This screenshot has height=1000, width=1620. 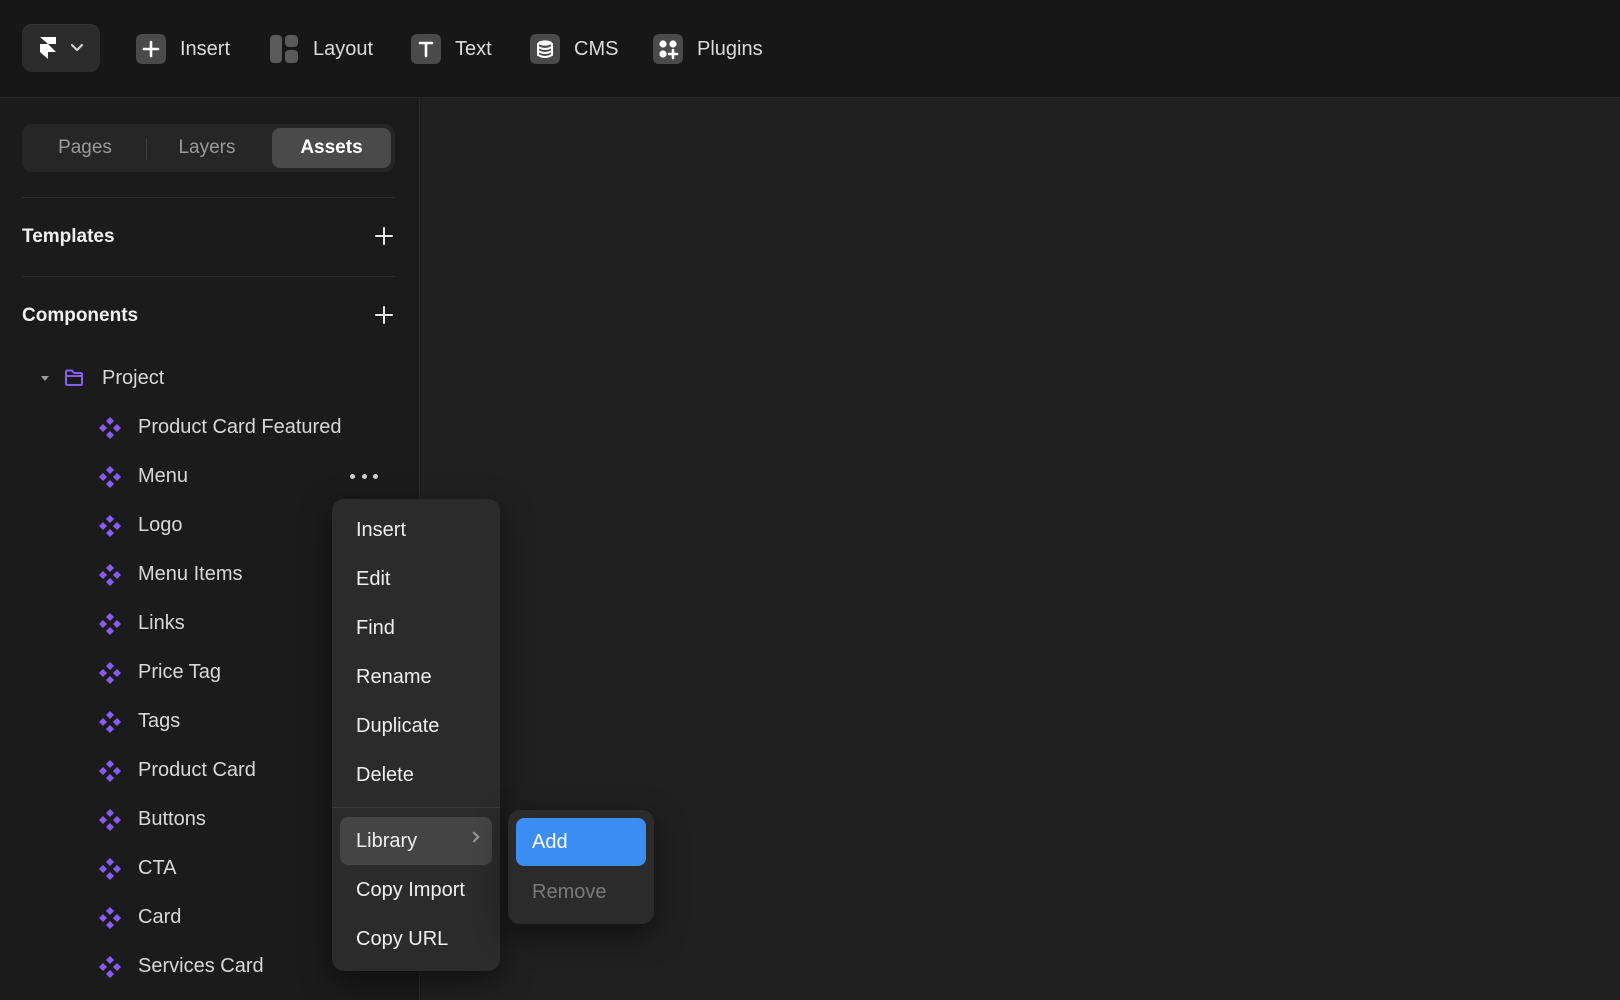 What do you see at coordinates (163, 475) in the screenshot?
I see `component-label: Menu` at bounding box center [163, 475].